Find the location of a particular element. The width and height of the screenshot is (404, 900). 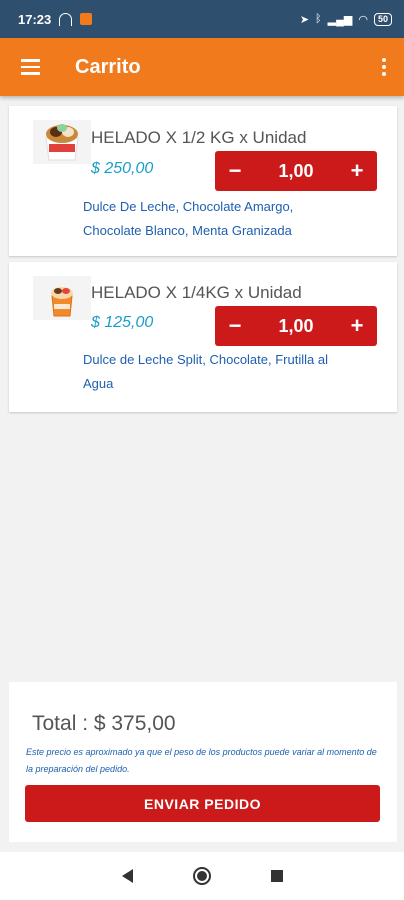

wifi-icon: ◠ is located at coordinates (363, 19).